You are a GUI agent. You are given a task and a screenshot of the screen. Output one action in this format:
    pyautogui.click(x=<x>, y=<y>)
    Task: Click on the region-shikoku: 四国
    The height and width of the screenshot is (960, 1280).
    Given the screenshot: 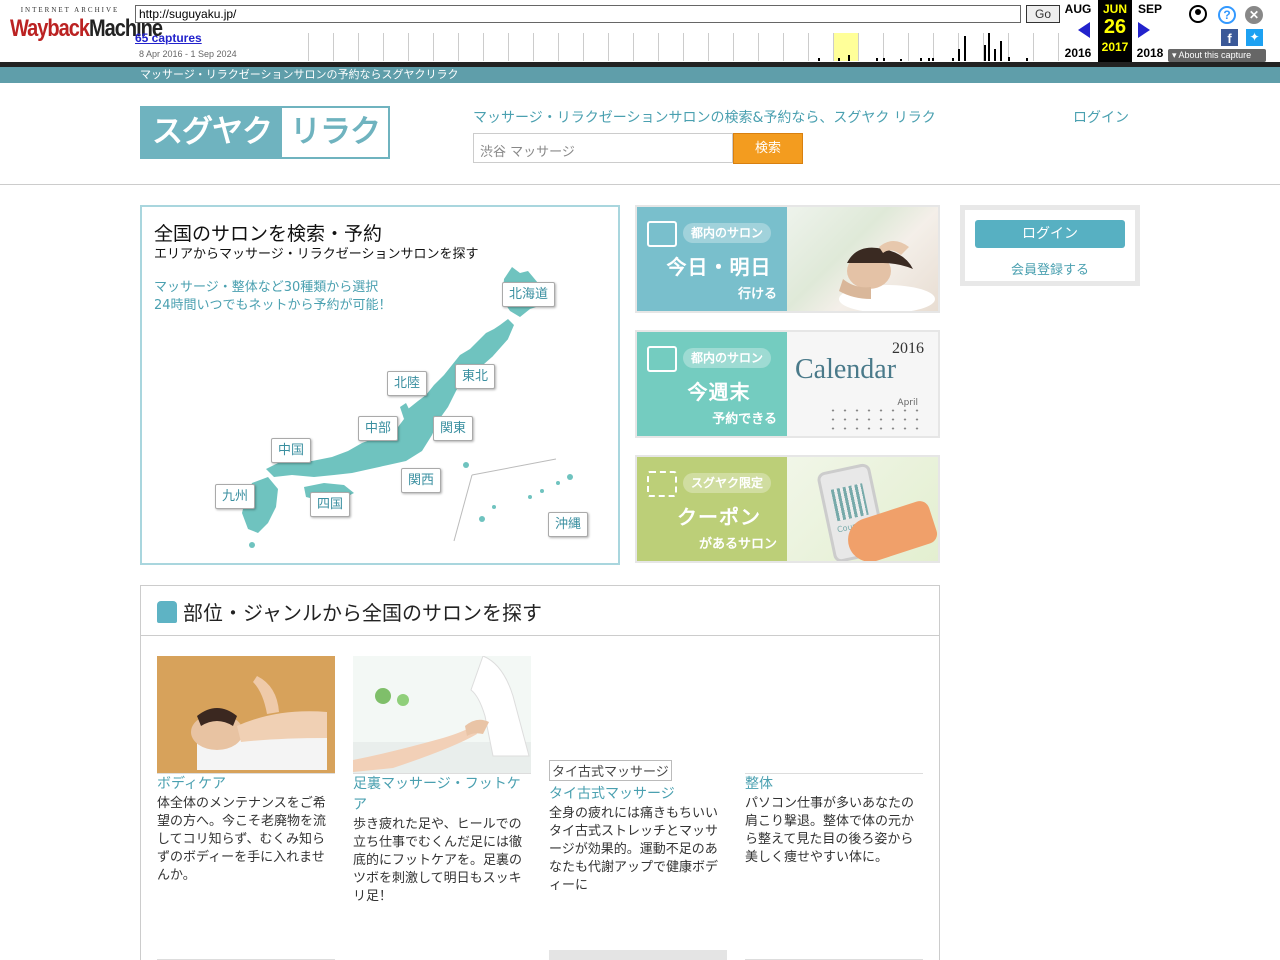 What is the action you would take?
    pyautogui.click(x=330, y=504)
    